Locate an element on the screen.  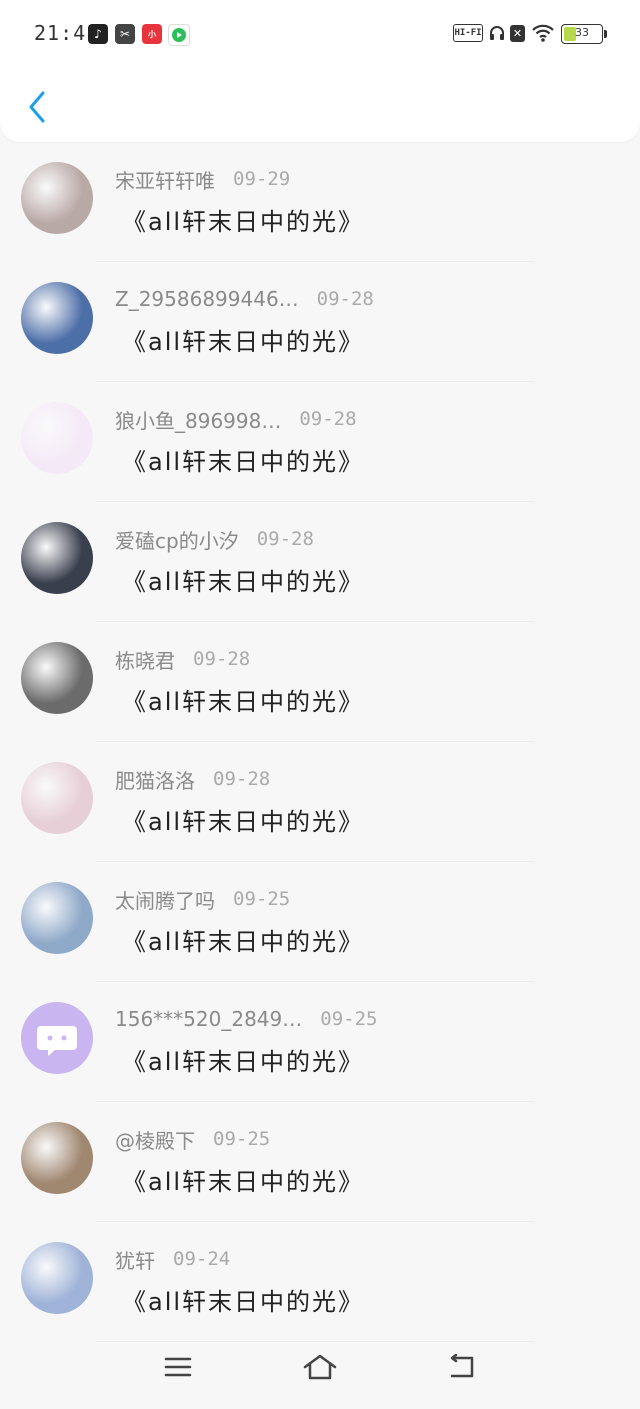
tiktok-icon: ♪ is located at coordinates (98, 34).